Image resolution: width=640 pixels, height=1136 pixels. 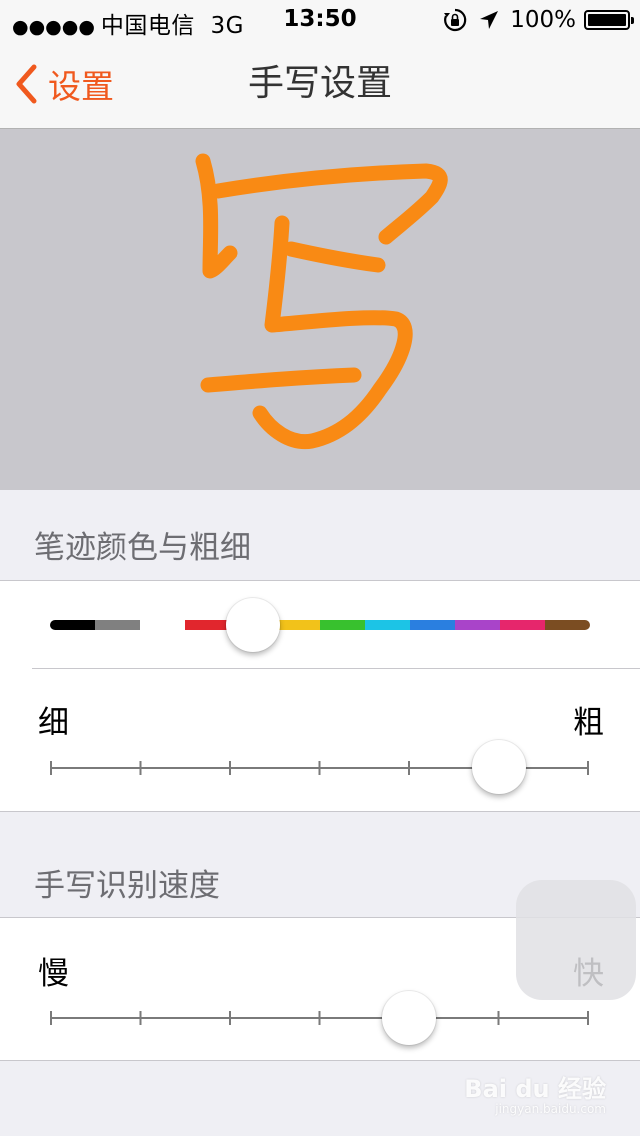 What do you see at coordinates (543, 20) in the screenshot?
I see `battery-percent: 100%` at bounding box center [543, 20].